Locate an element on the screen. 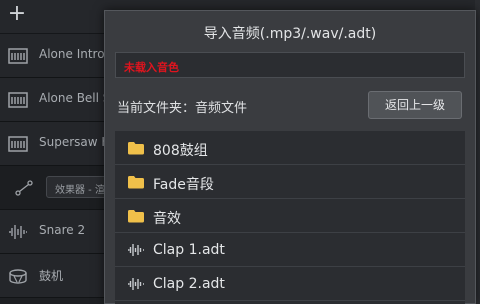  list-item: 音效 is located at coordinates (290, 216).